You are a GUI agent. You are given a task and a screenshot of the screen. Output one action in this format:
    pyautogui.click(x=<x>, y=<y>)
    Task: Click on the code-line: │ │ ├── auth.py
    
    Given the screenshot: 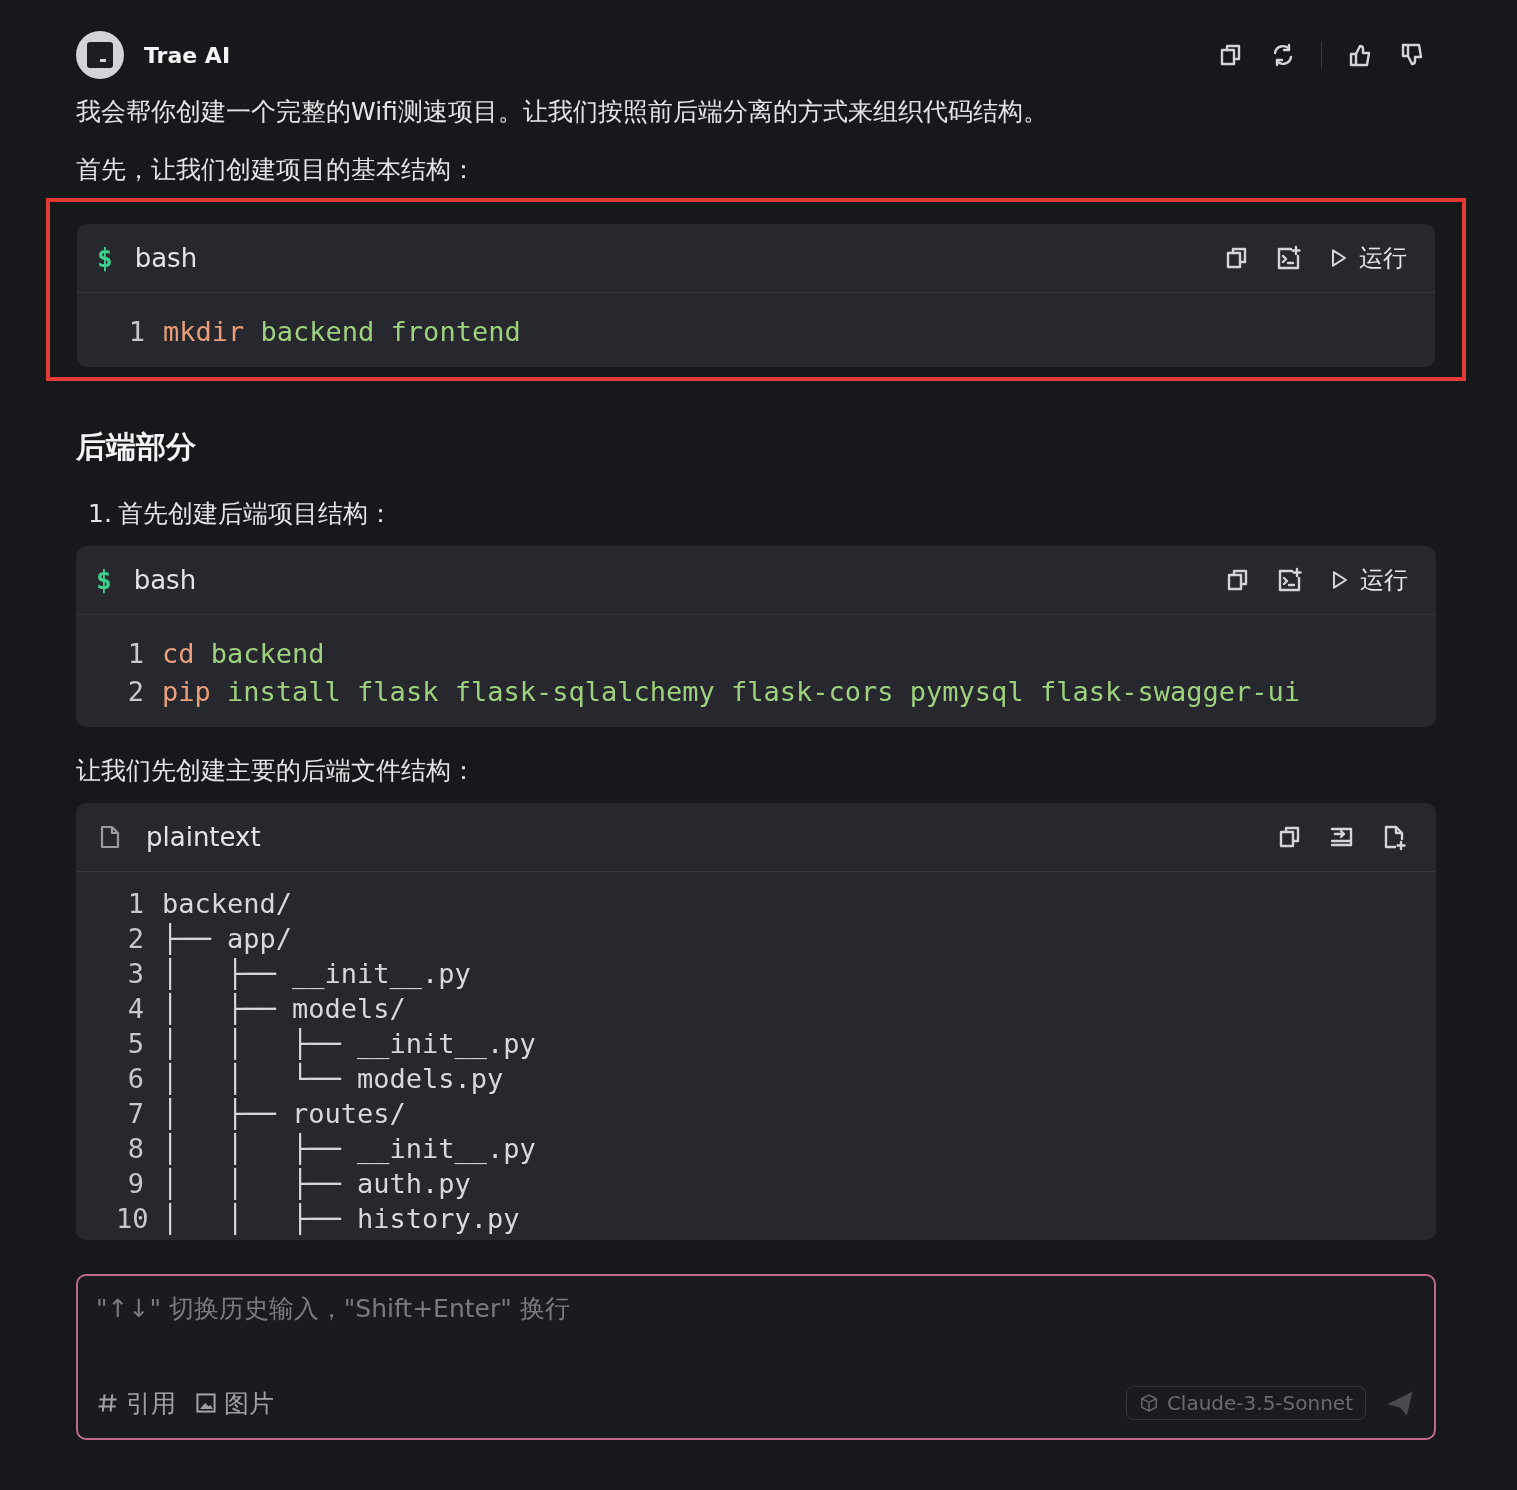 What is the action you would take?
    pyautogui.click(x=316, y=1184)
    